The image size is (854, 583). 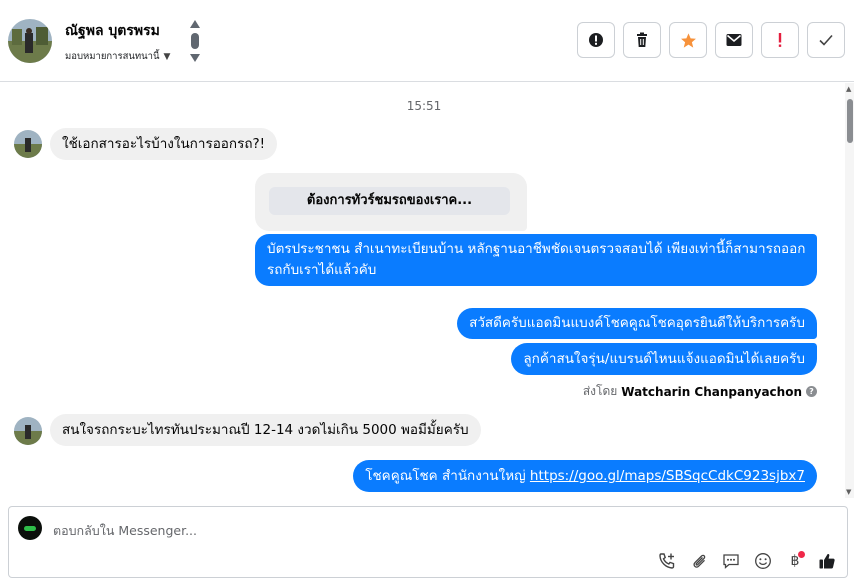 What do you see at coordinates (711, 40) in the screenshot?
I see `header-actions` at bounding box center [711, 40].